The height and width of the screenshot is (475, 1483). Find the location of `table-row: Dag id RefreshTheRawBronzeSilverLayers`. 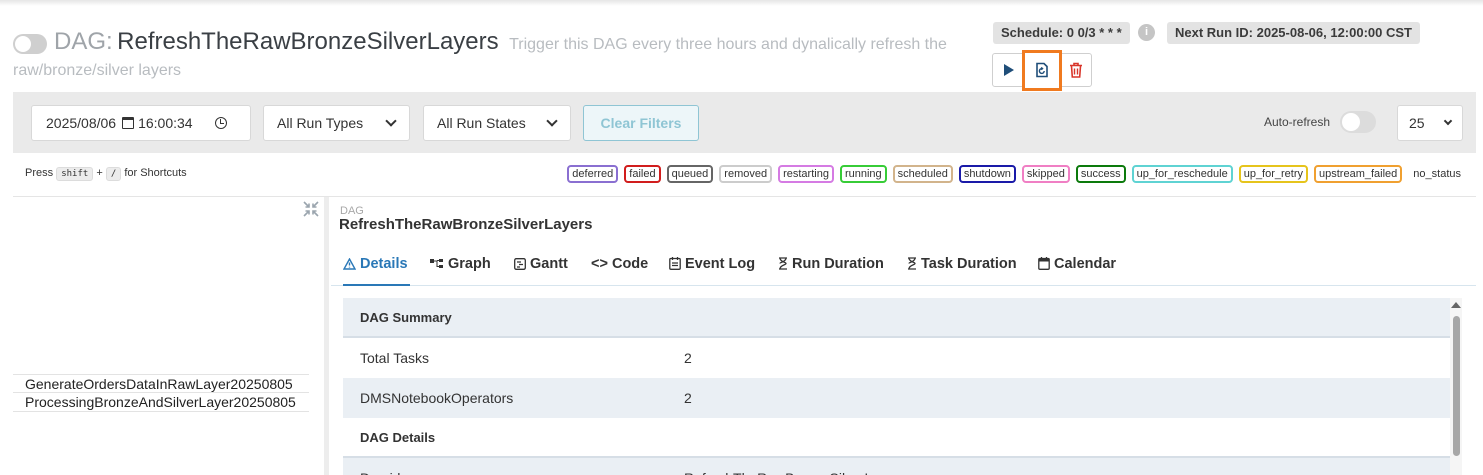

table-row: Dag id RefreshTheRawBronzeSilverLayers is located at coordinates (896, 466).